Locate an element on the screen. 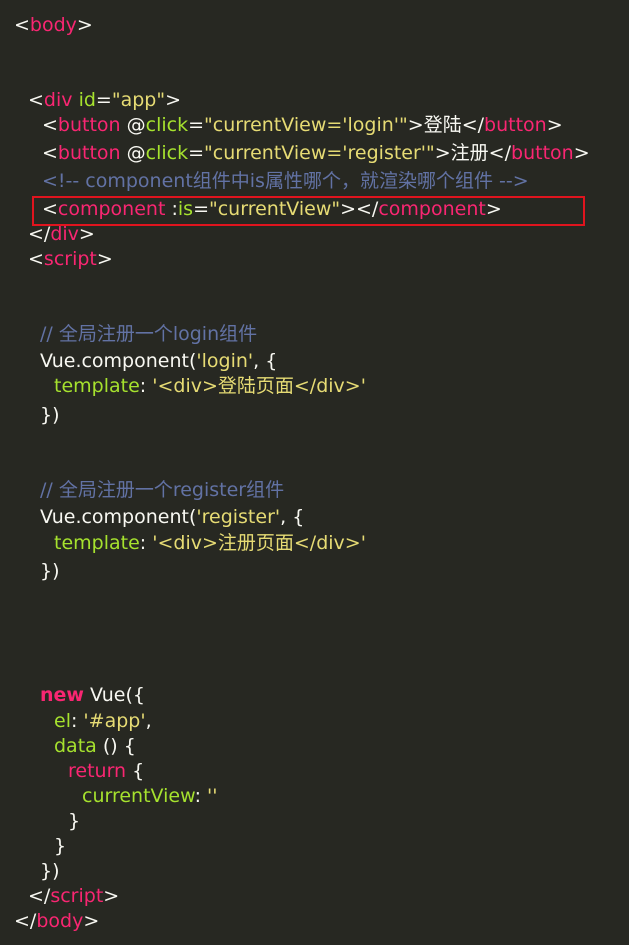 The height and width of the screenshot is (945, 629). code-token: '<div>登陆页面</div>' is located at coordinates (259, 386).